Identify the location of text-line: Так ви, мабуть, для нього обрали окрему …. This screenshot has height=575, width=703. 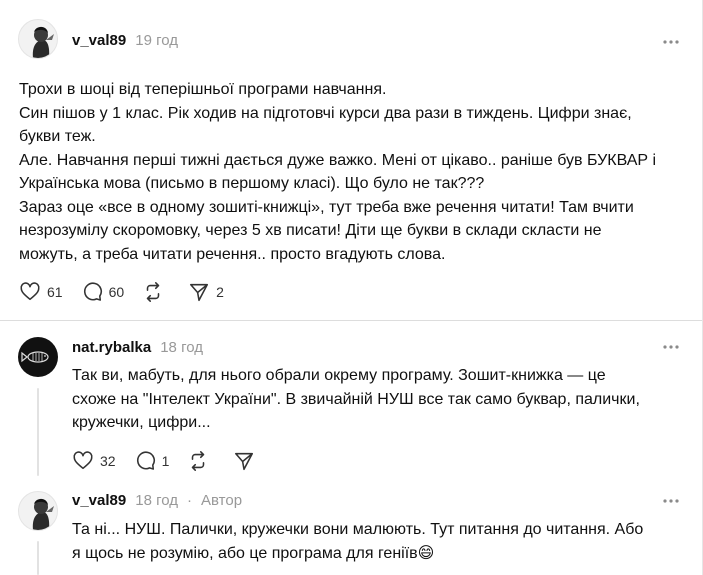
(339, 375).